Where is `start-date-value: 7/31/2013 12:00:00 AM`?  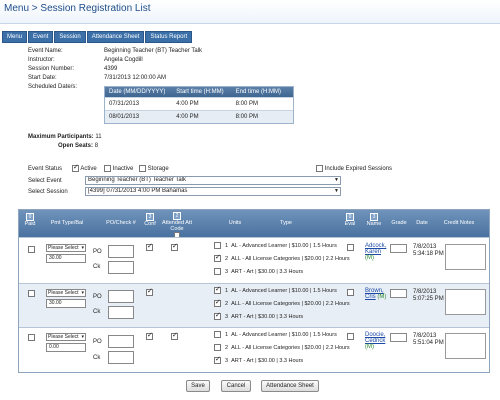 start-date-value: 7/31/2013 12:00:00 AM is located at coordinates (135, 78).